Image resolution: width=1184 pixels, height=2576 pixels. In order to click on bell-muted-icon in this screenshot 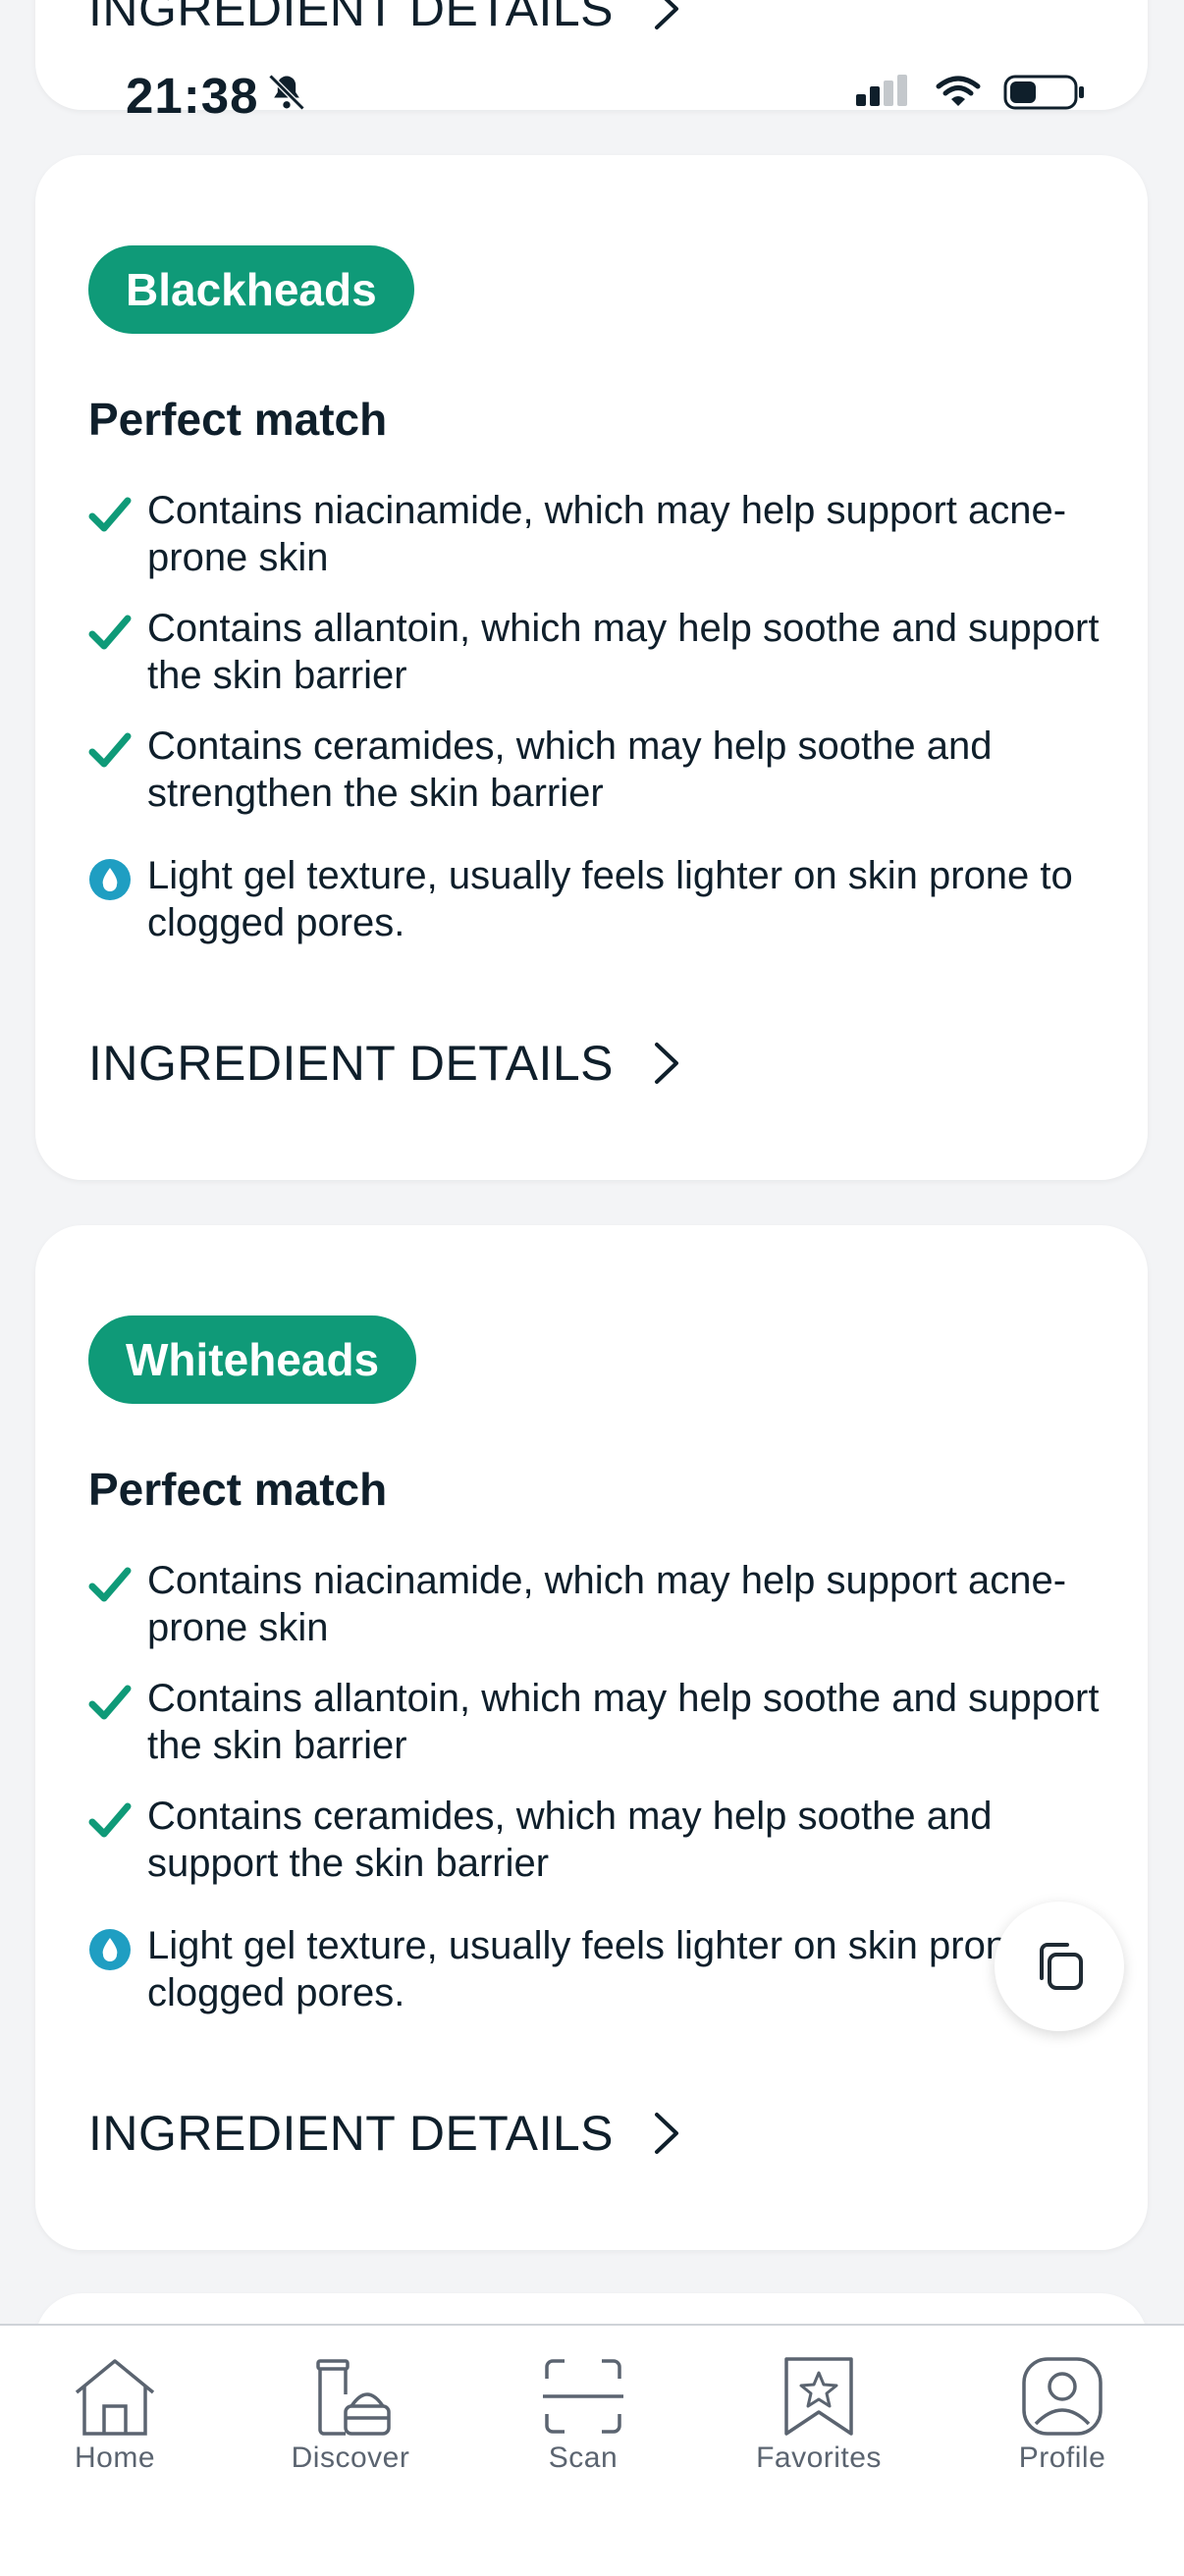, I will do `click(286, 92)`.